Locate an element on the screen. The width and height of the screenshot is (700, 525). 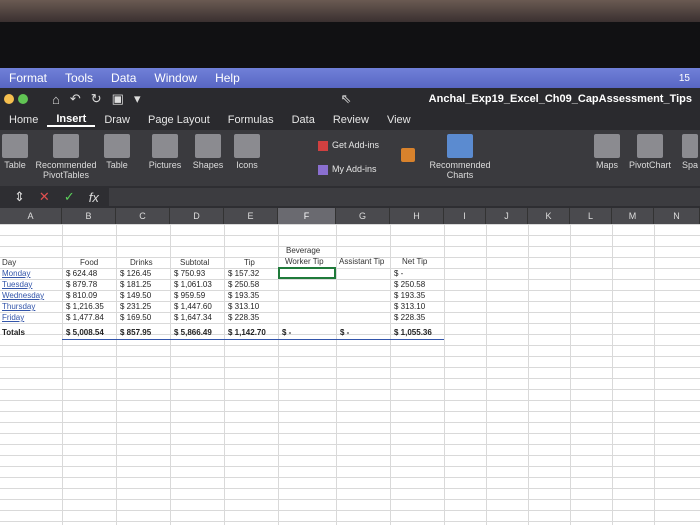
subtotal-cell: $ 1,061.03 is located at coordinates (193, 284).